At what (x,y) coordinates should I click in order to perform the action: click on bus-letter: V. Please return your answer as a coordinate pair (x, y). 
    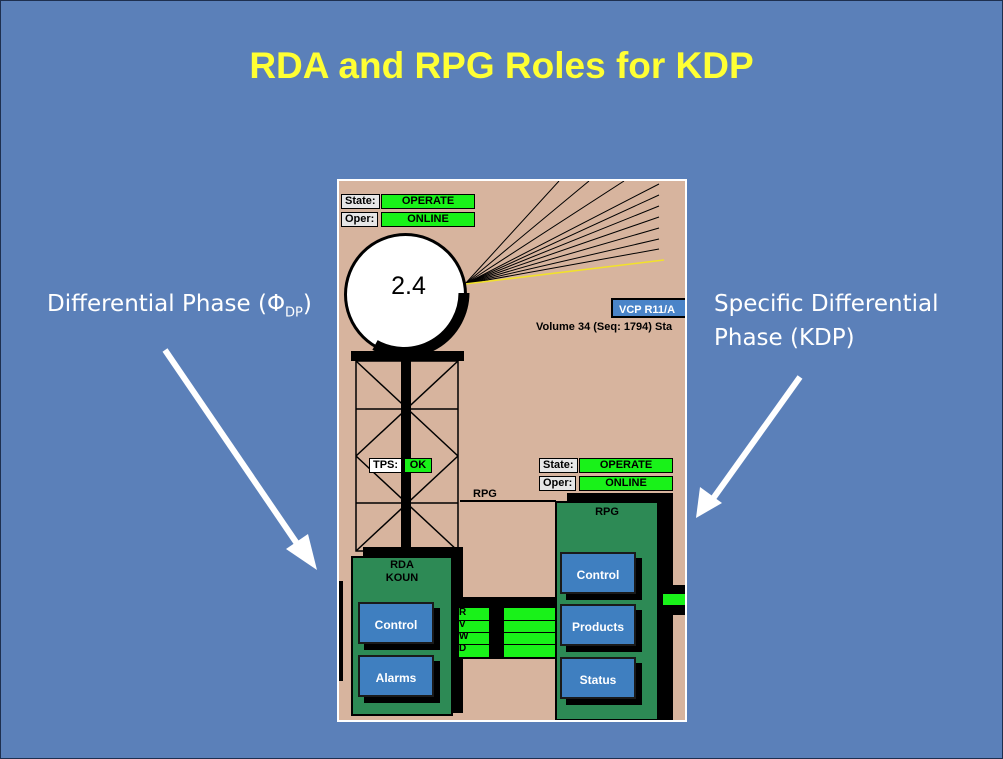
    Looking at the image, I should click on (462, 624).